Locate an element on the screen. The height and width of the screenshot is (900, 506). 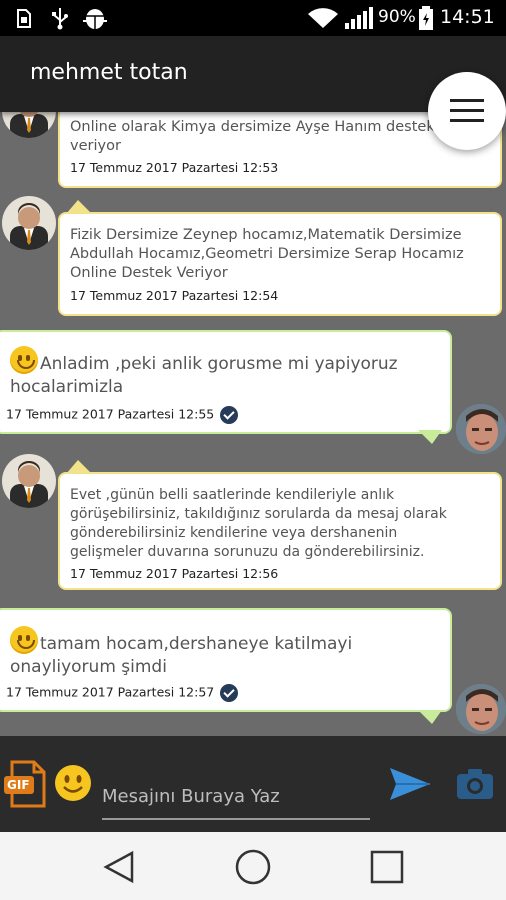
message-input: Mesajını Buraya Yaz is located at coordinates (191, 796).